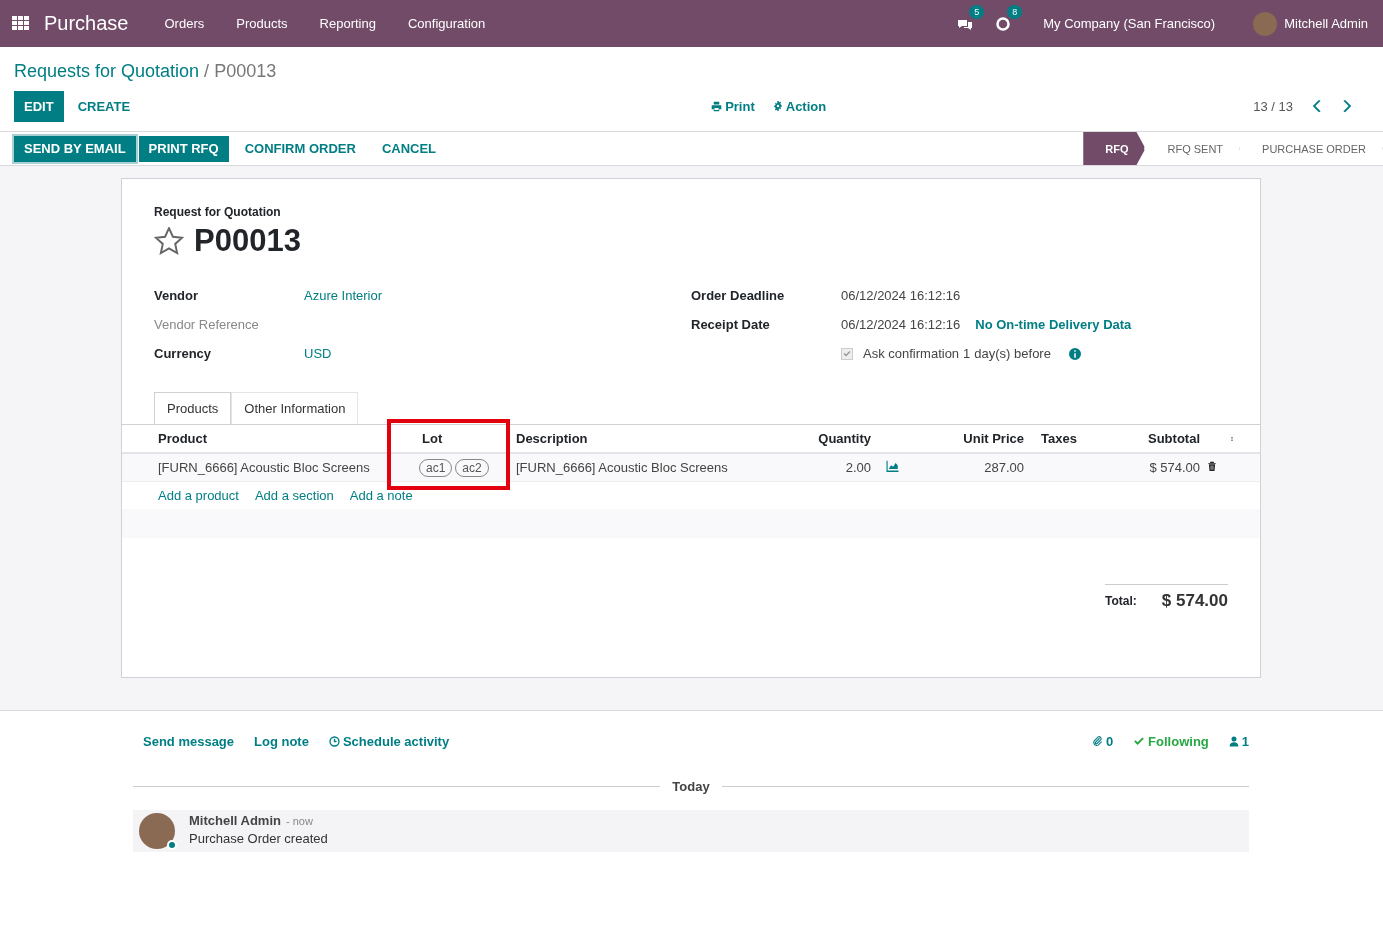 This screenshot has width=1383, height=928. What do you see at coordinates (1012, 353) in the screenshot?
I see `field-label: day(s) before` at bounding box center [1012, 353].